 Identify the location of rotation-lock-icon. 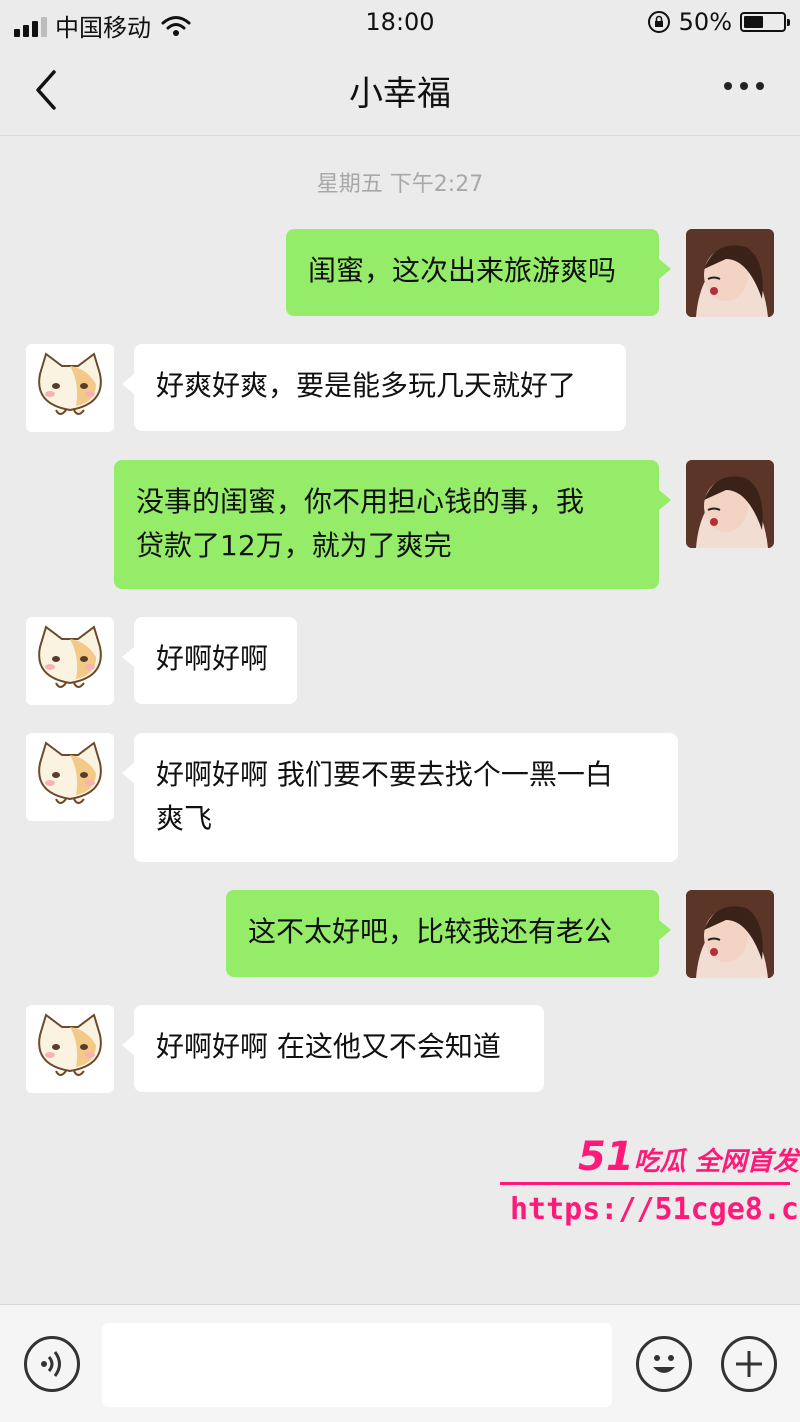
(658, 22).